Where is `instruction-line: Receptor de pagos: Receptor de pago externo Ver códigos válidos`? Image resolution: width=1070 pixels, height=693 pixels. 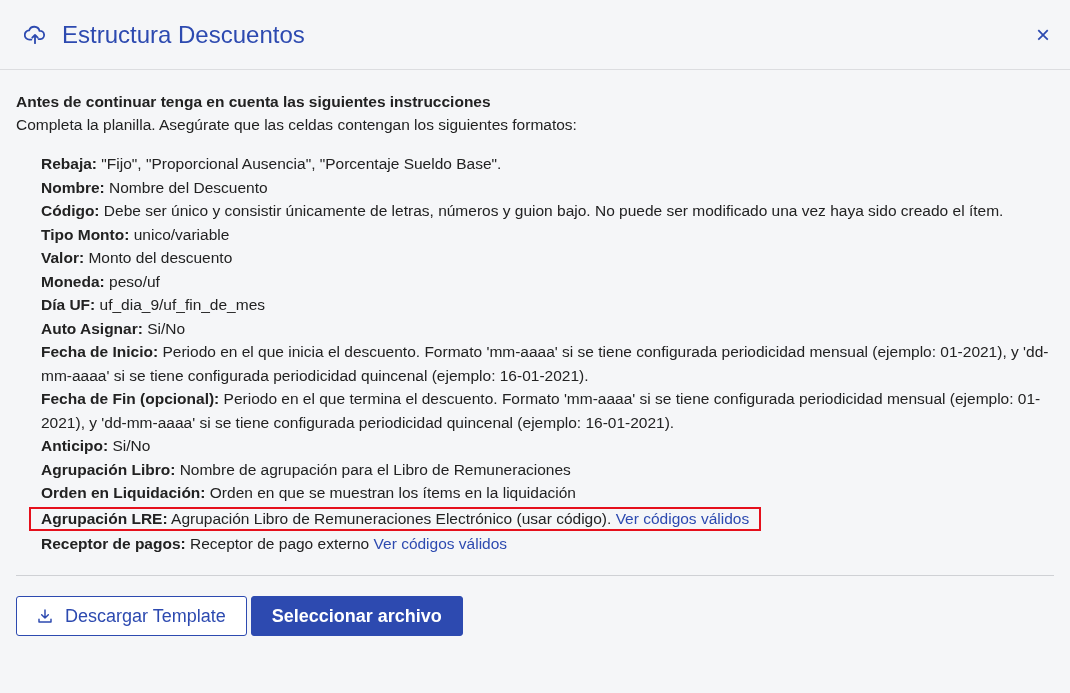
instruction-line: Receptor de pagos: Receptor de pago externo Ver códigos válidos is located at coordinates (275, 543).